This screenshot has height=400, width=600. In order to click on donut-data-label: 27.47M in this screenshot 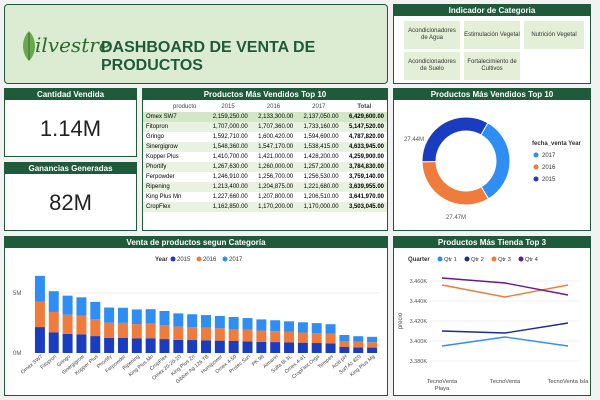, I will do `click(456, 218)`.